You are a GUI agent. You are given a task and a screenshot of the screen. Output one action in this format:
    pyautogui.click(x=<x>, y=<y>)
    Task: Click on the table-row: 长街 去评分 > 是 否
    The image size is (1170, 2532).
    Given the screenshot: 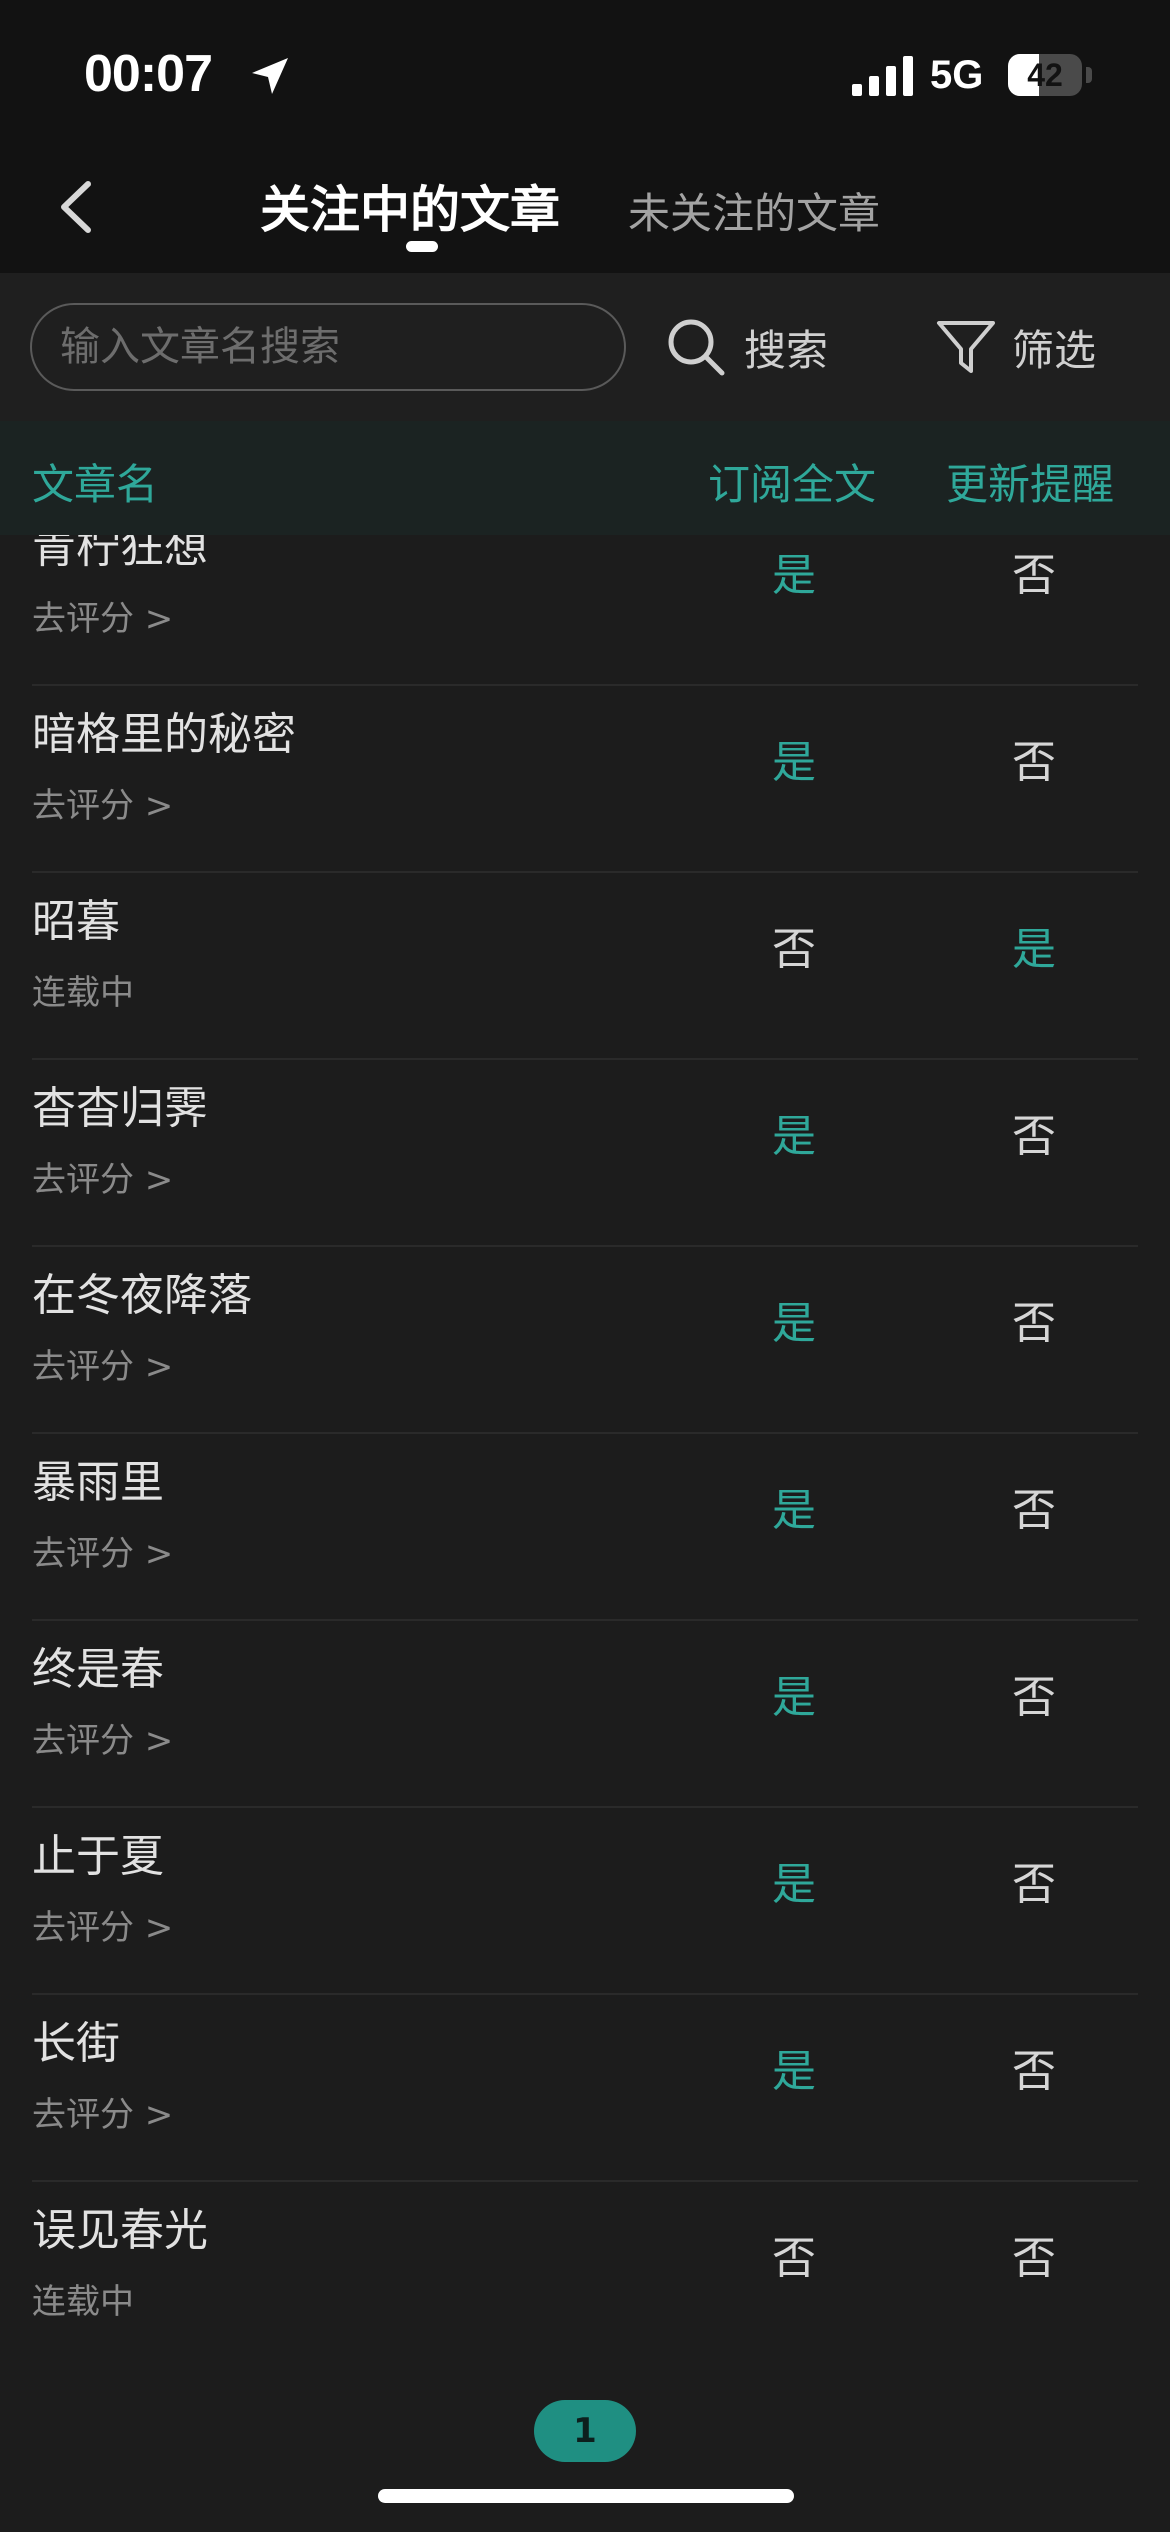 What is the action you would take?
    pyautogui.click(x=585, y=2088)
    